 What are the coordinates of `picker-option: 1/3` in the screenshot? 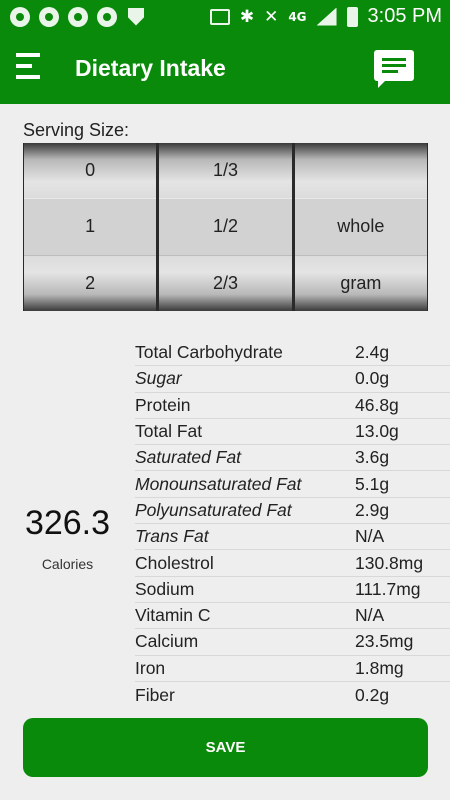 It's located at (225, 171).